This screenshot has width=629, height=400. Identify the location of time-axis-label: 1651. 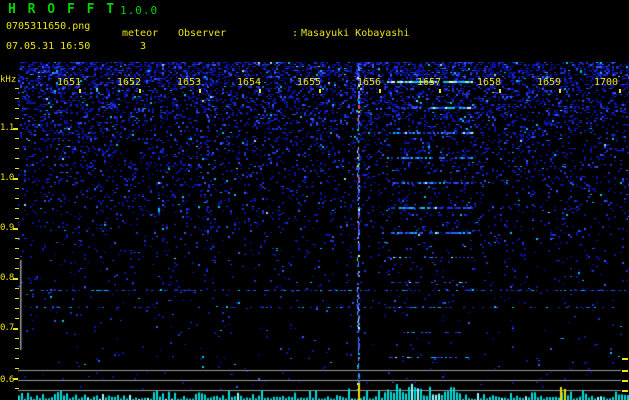
(69, 82).